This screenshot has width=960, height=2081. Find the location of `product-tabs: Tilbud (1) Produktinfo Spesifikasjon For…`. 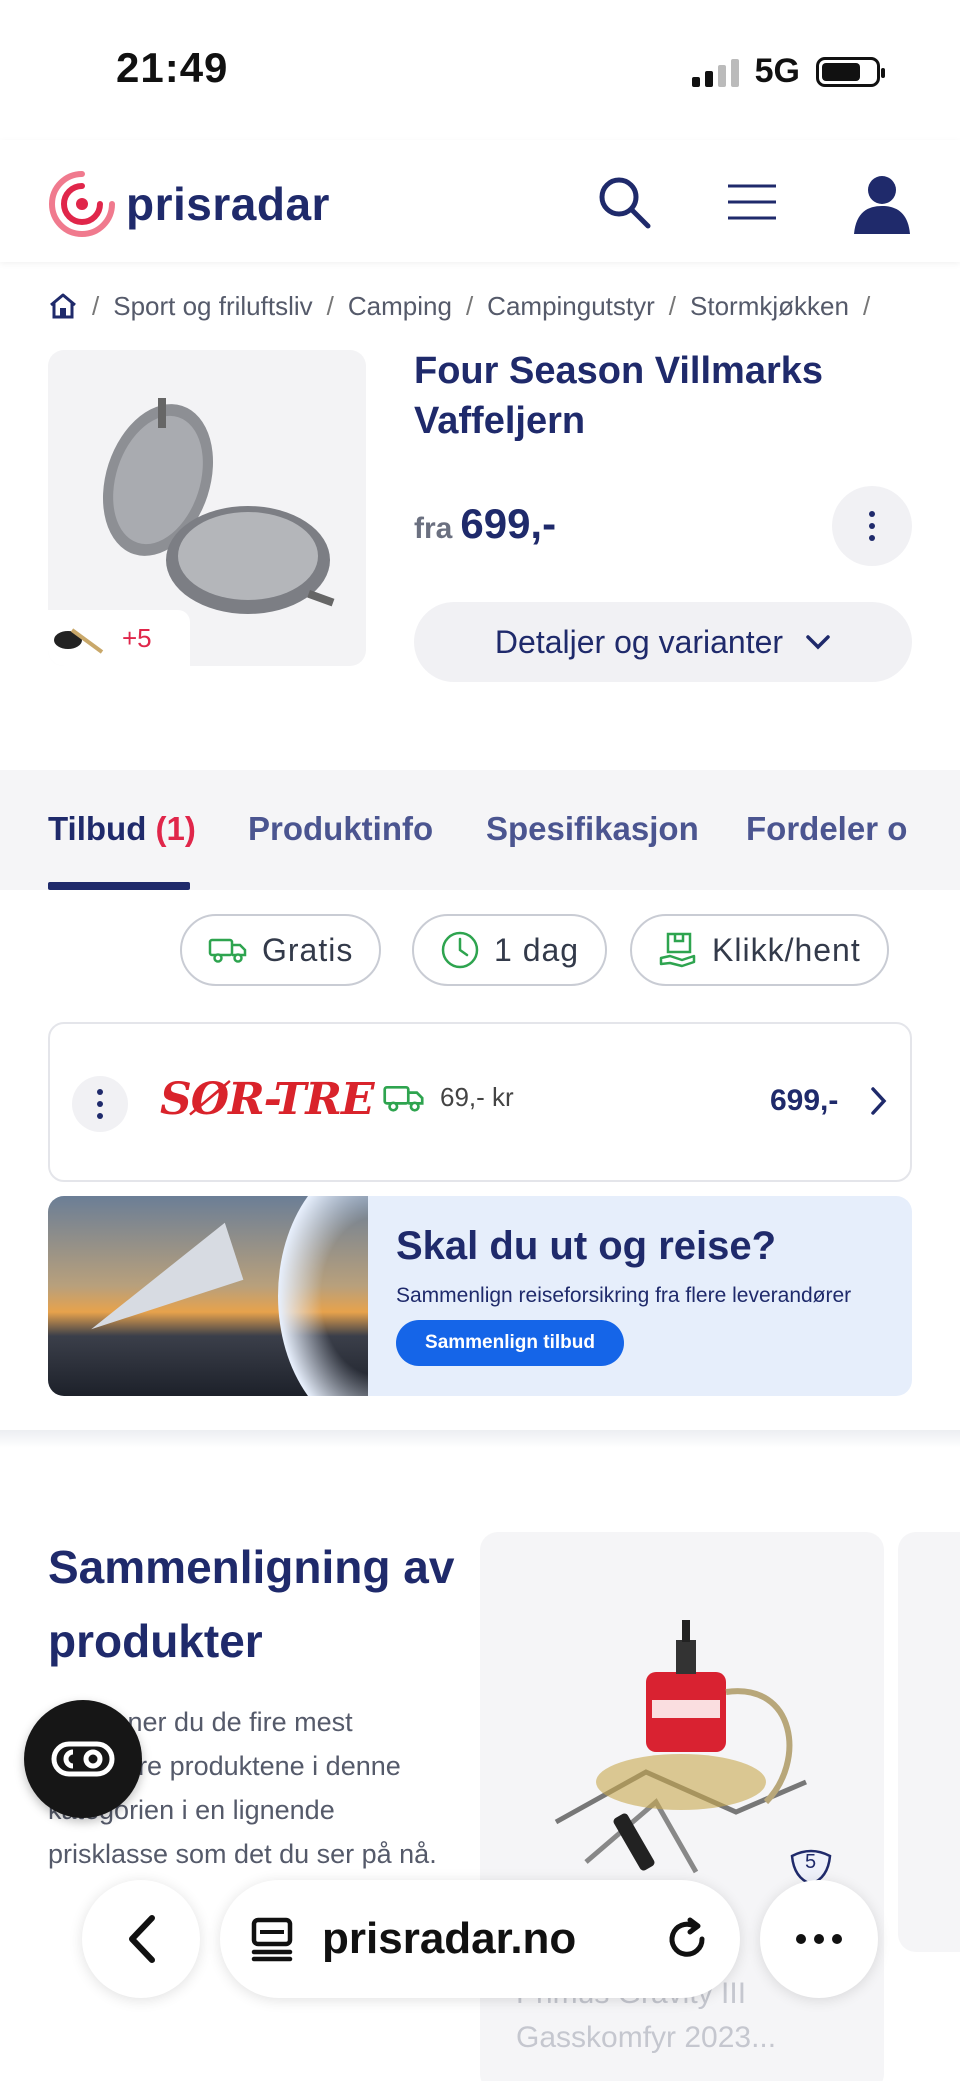

product-tabs: Tilbud (1) Produktinfo Spesifikasjon For… is located at coordinates (480, 830).